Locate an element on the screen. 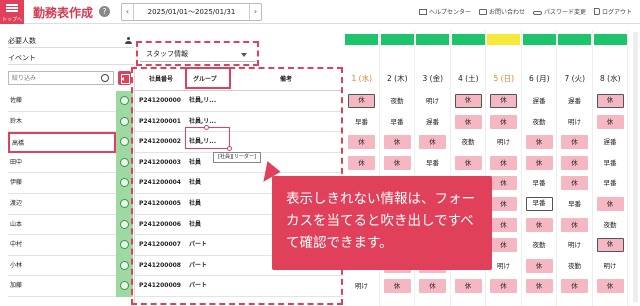 This screenshot has height=306, width=640. day-header: 8 (水) is located at coordinates (611, 78).